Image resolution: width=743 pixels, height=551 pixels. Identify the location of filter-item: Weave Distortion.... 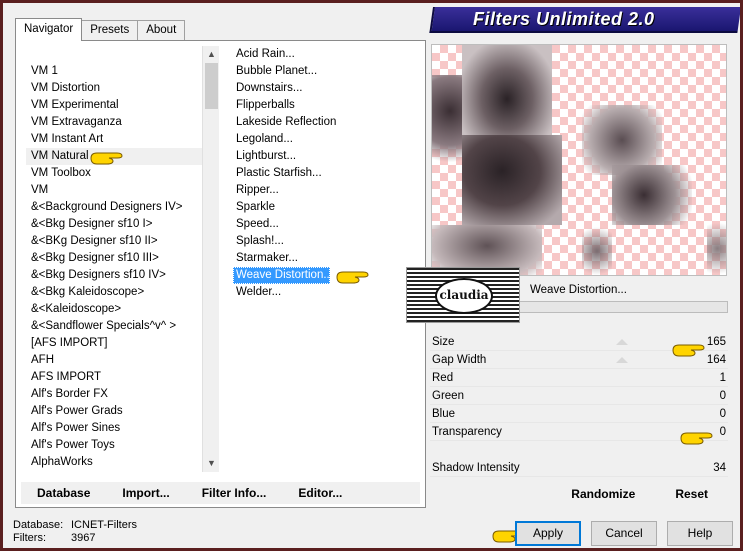
(283, 275).